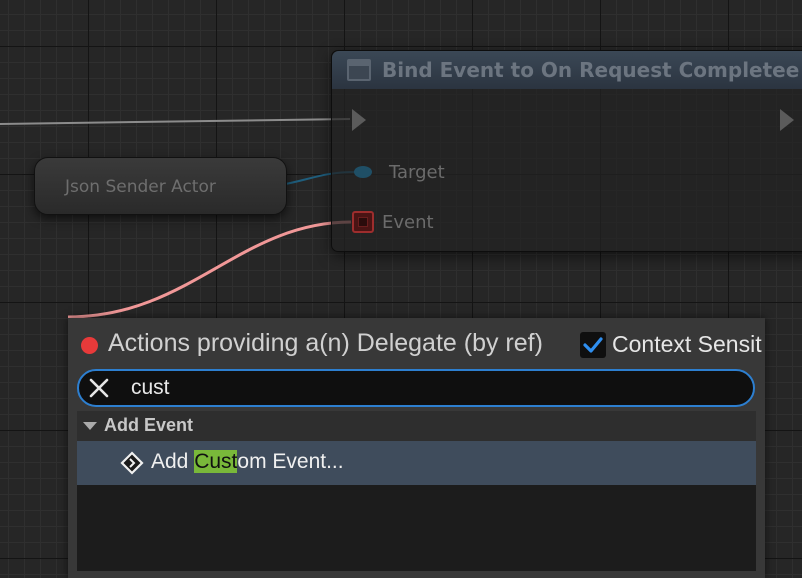 Image resolution: width=802 pixels, height=578 pixels. I want to click on context-sensitive-label: Context Sensit, so click(687, 344).